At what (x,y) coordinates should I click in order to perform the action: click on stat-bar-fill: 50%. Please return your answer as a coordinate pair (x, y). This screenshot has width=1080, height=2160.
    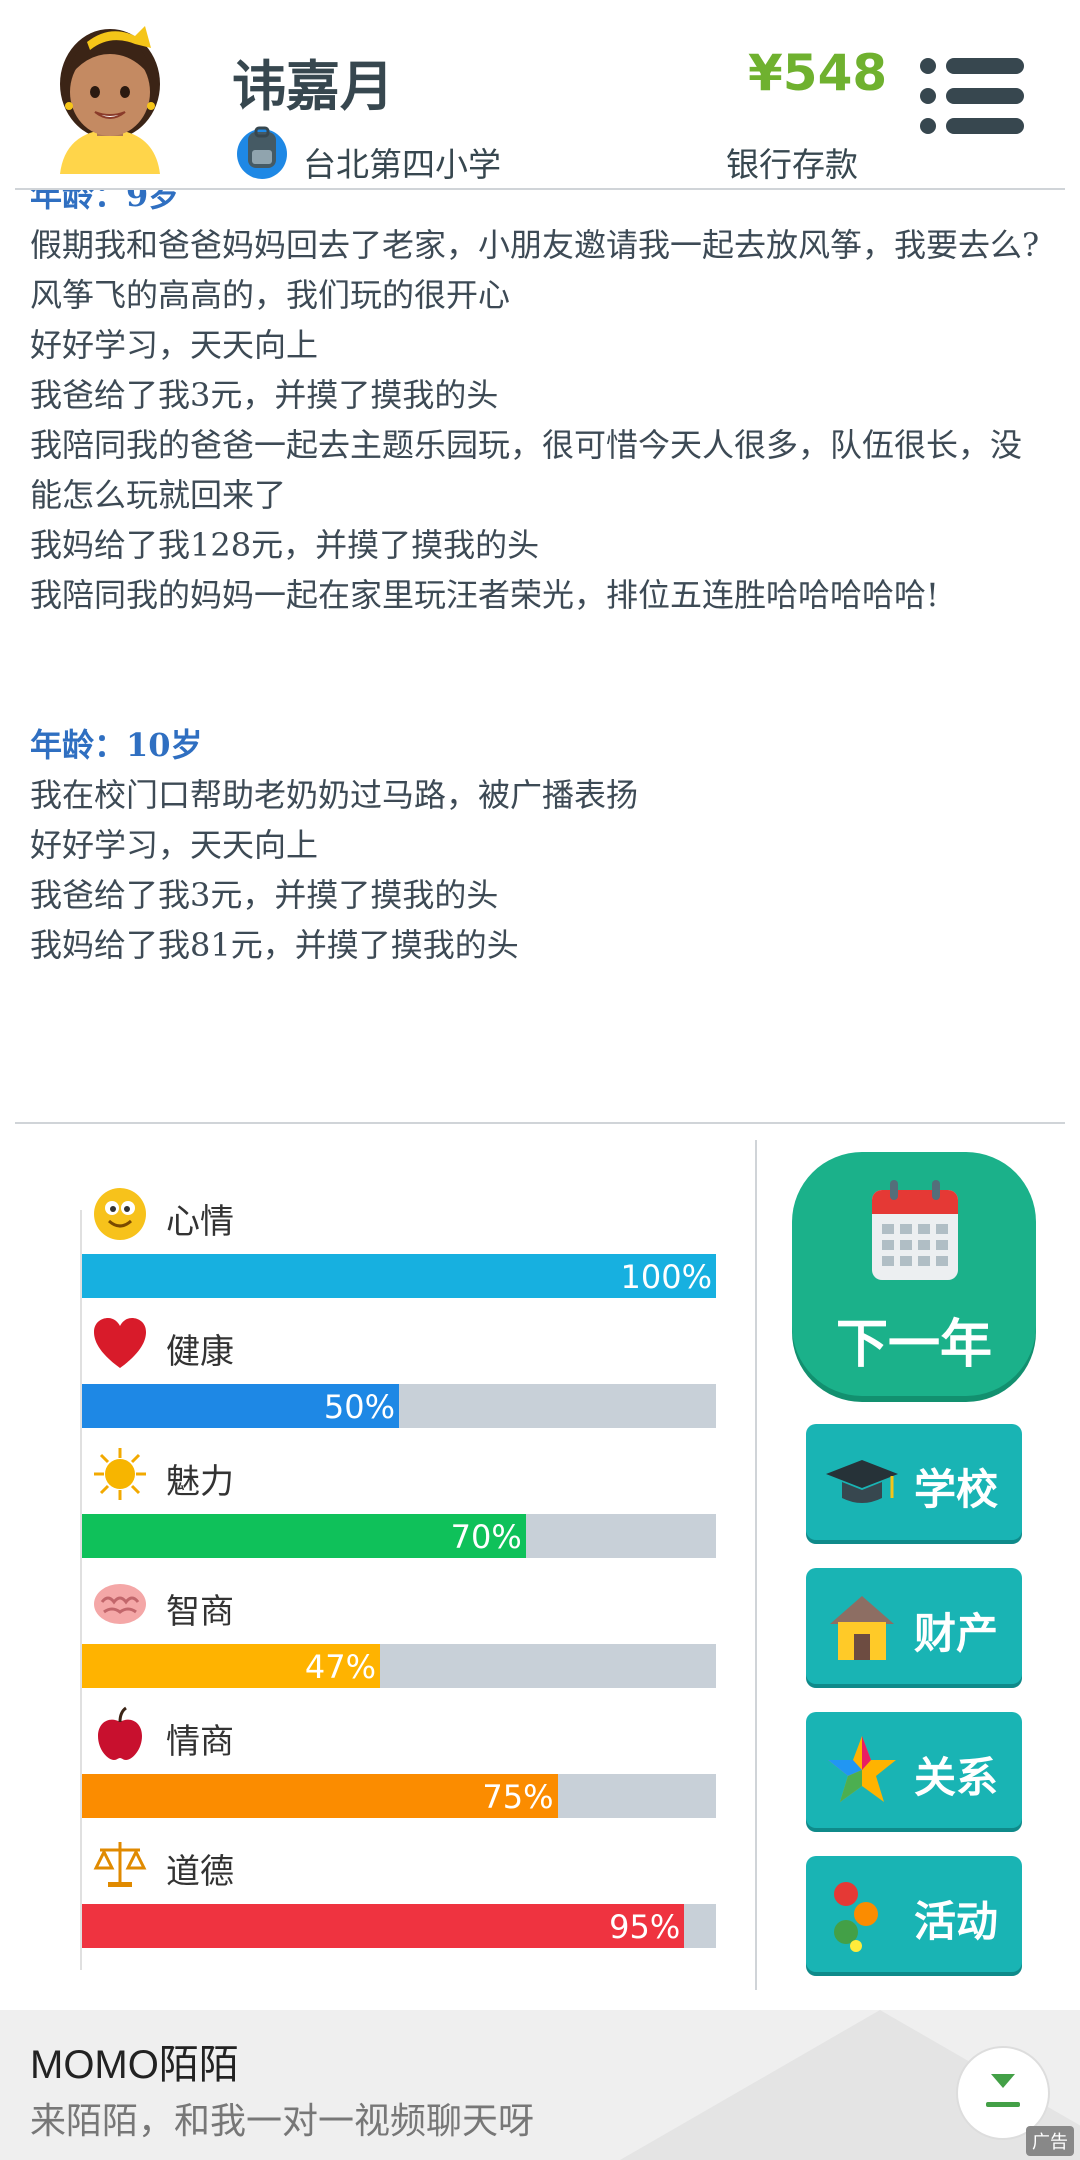
    Looking at the image, I should click on (240, 1406).